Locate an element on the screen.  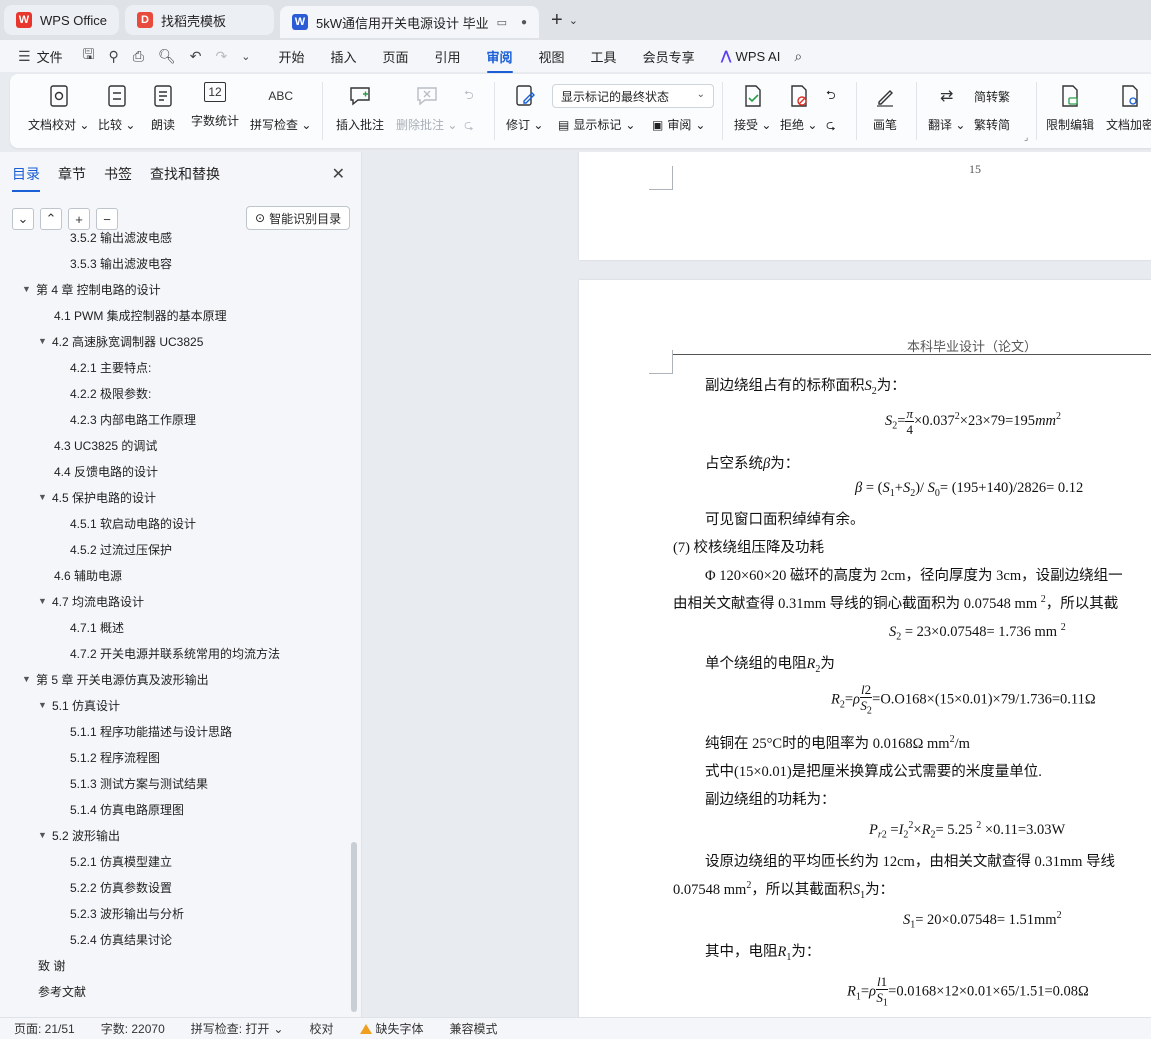
toc-item: ▼ 4.7 均流电路设计 is located at coordinates (177, 601).